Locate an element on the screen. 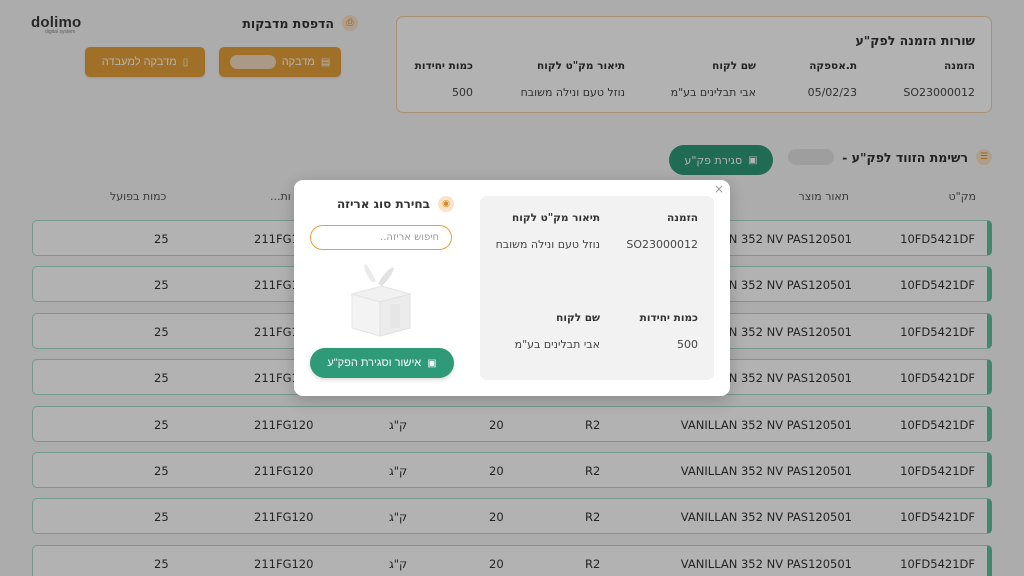  close-icon: × is located at coordinates (719, 189).